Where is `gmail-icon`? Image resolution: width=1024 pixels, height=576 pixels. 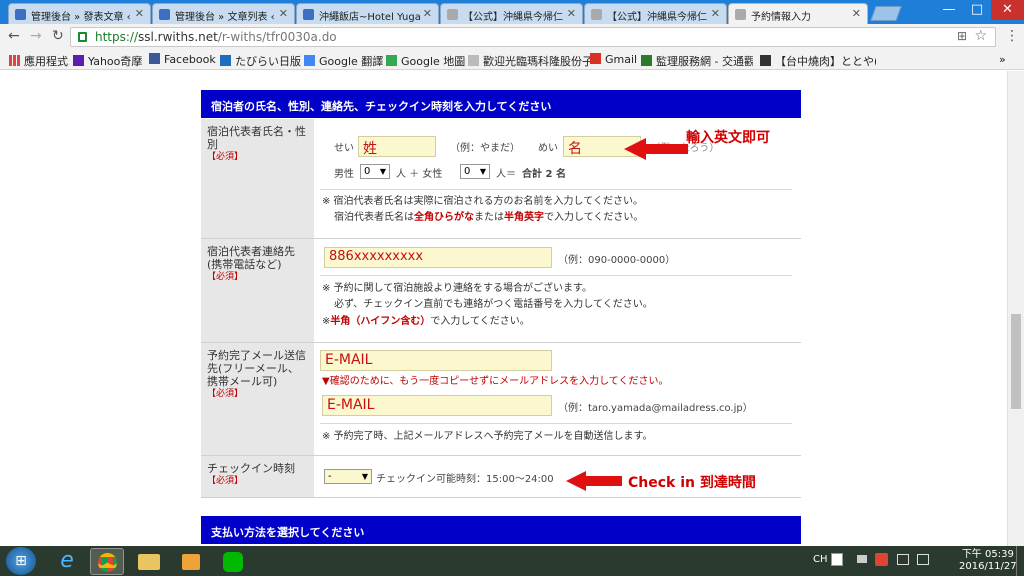
gmail-icon is located at coordinates (595, 58).